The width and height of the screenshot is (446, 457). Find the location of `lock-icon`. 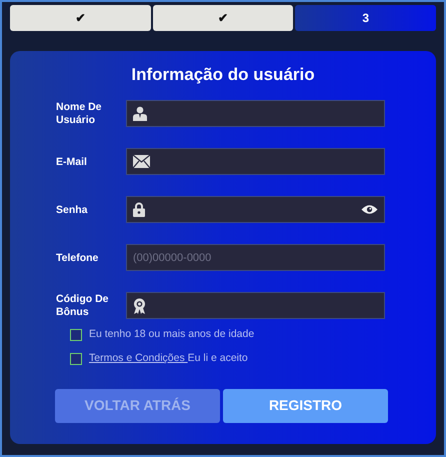

lock-icon is located at coordinates (139, 210).